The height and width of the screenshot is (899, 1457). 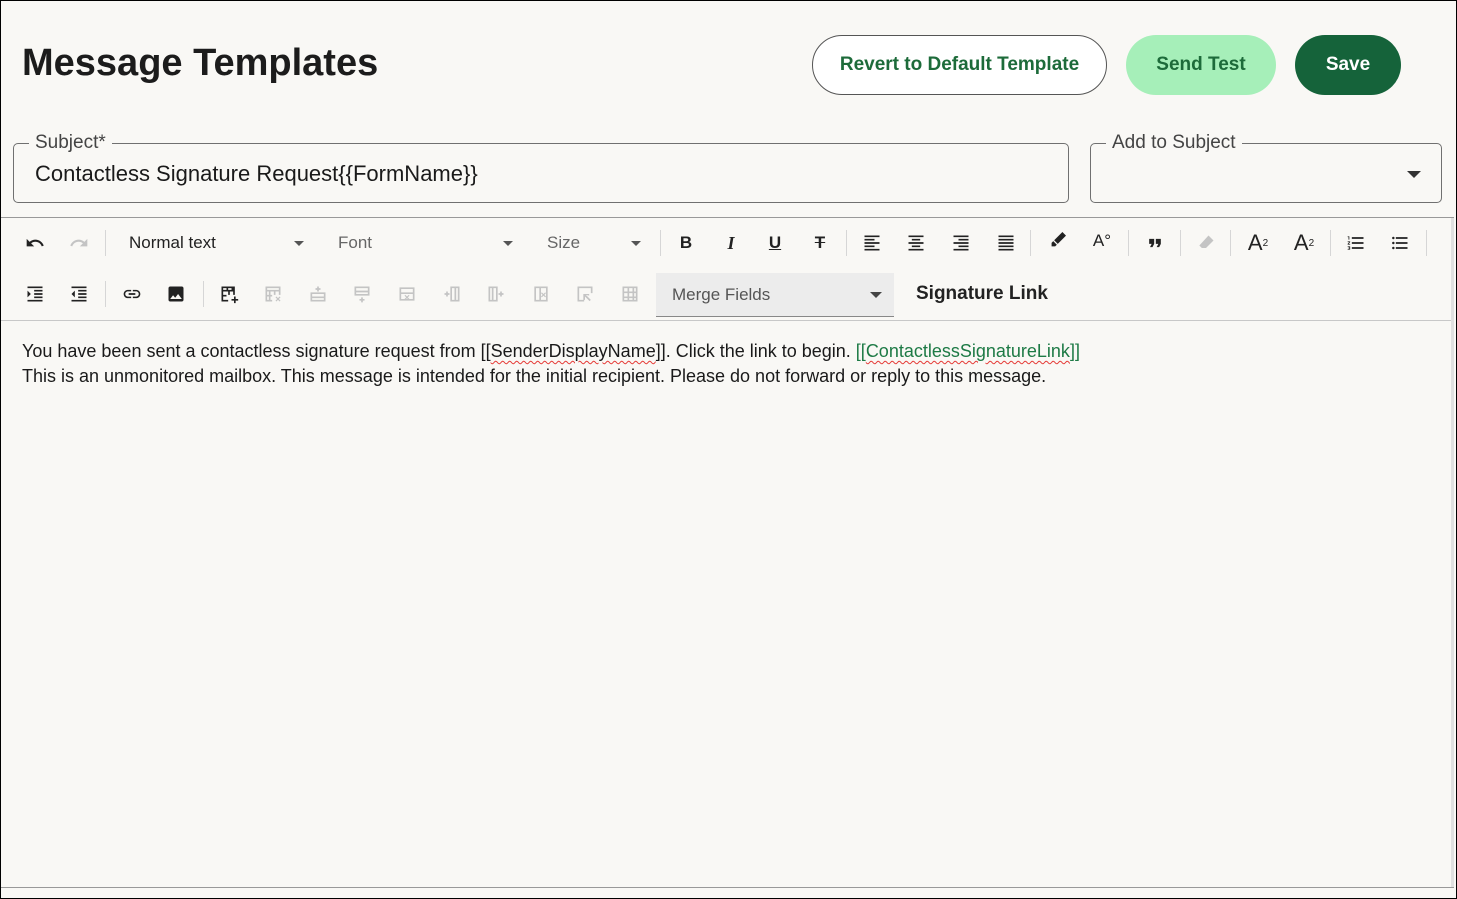 I want to click on table-properties-icon, so click(x=630, y=294).